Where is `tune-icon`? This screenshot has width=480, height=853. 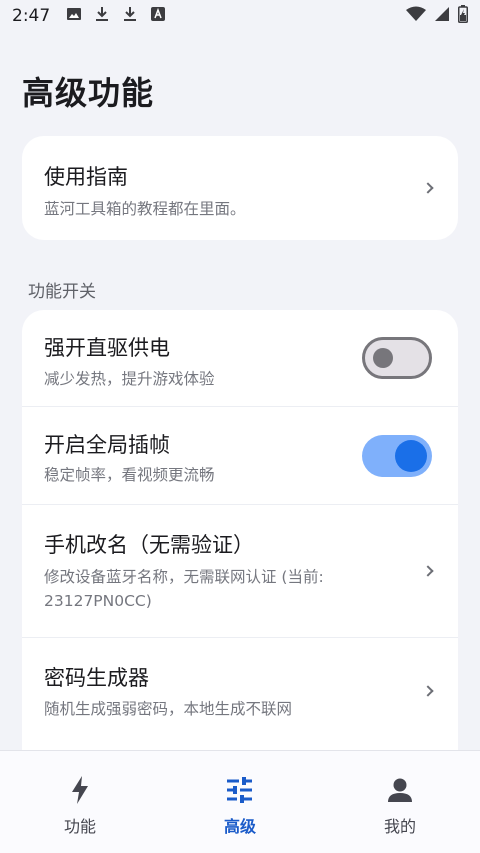
tune-icon is located at coordinates (240, 790).